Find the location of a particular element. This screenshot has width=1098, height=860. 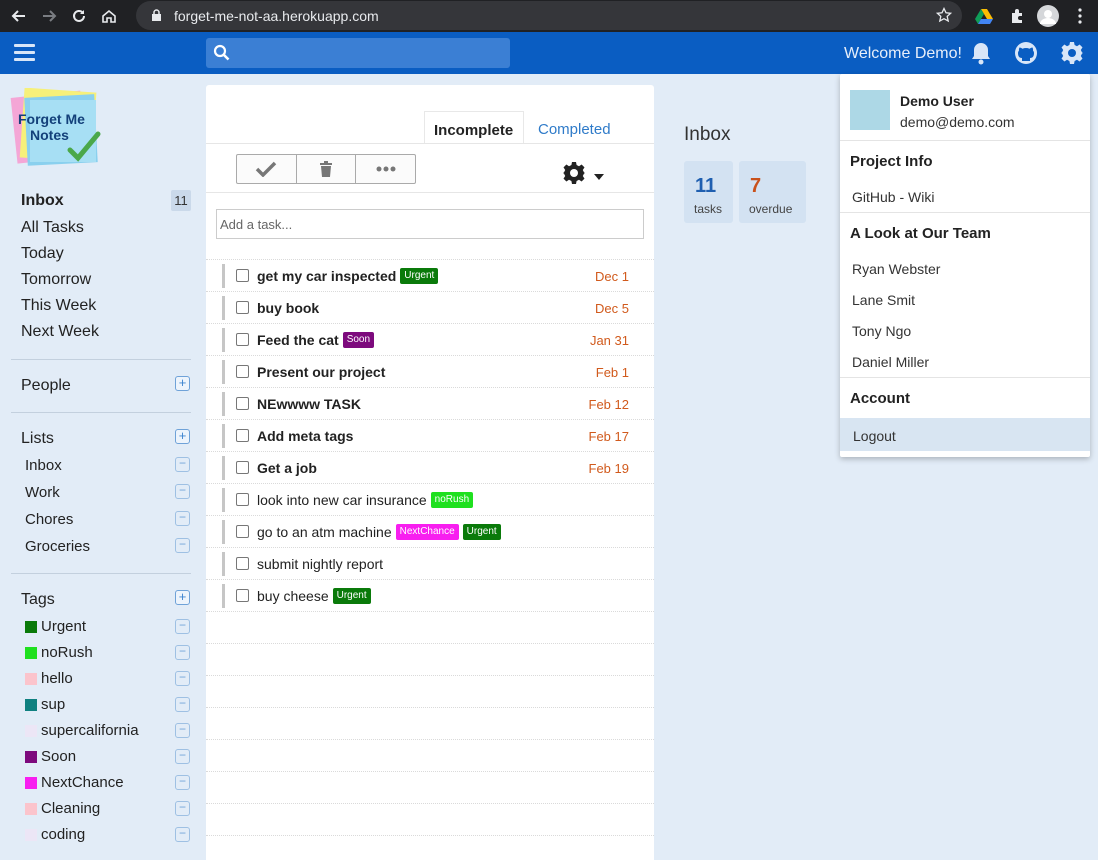

list-inbox: Inbox is located at coordinates (43, 465).